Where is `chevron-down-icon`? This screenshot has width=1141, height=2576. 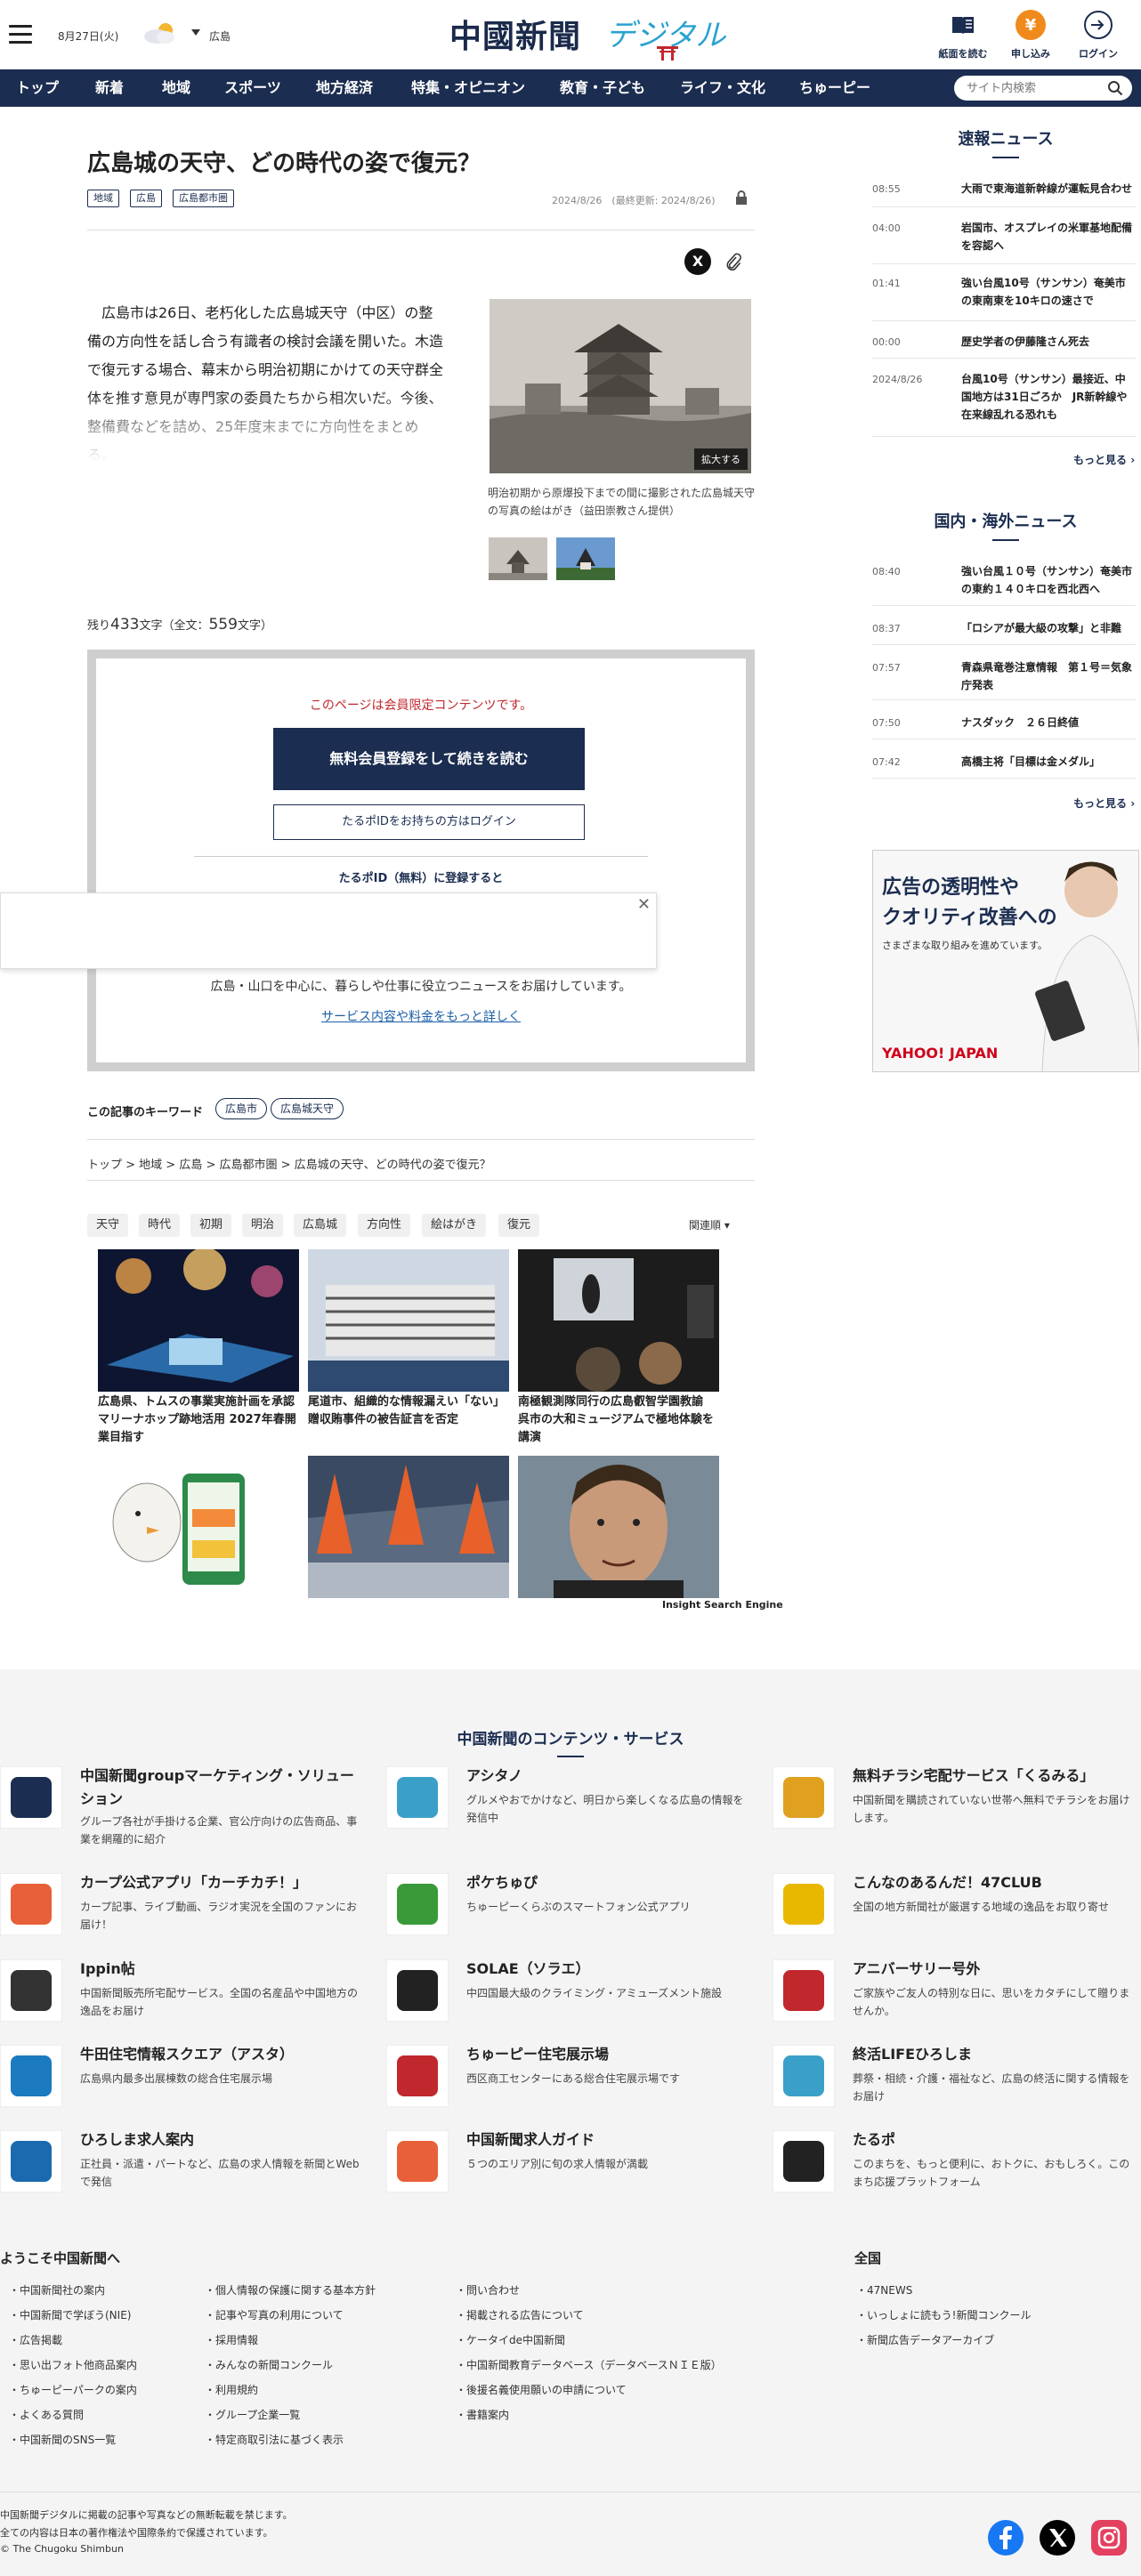 chevron-down-icon is located at coordinates (195, 32).